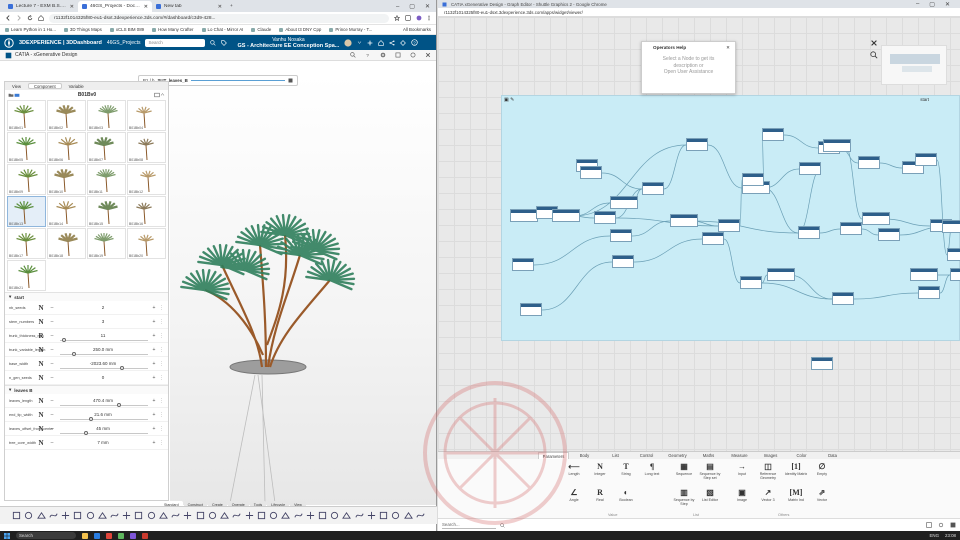 The height and width of the screenshot is (540, 960). What do you see at coordinates (146, 243) in the screenshot?
I see `variant-thumbnail: B01Bb20` at bounding box center [146, 243].